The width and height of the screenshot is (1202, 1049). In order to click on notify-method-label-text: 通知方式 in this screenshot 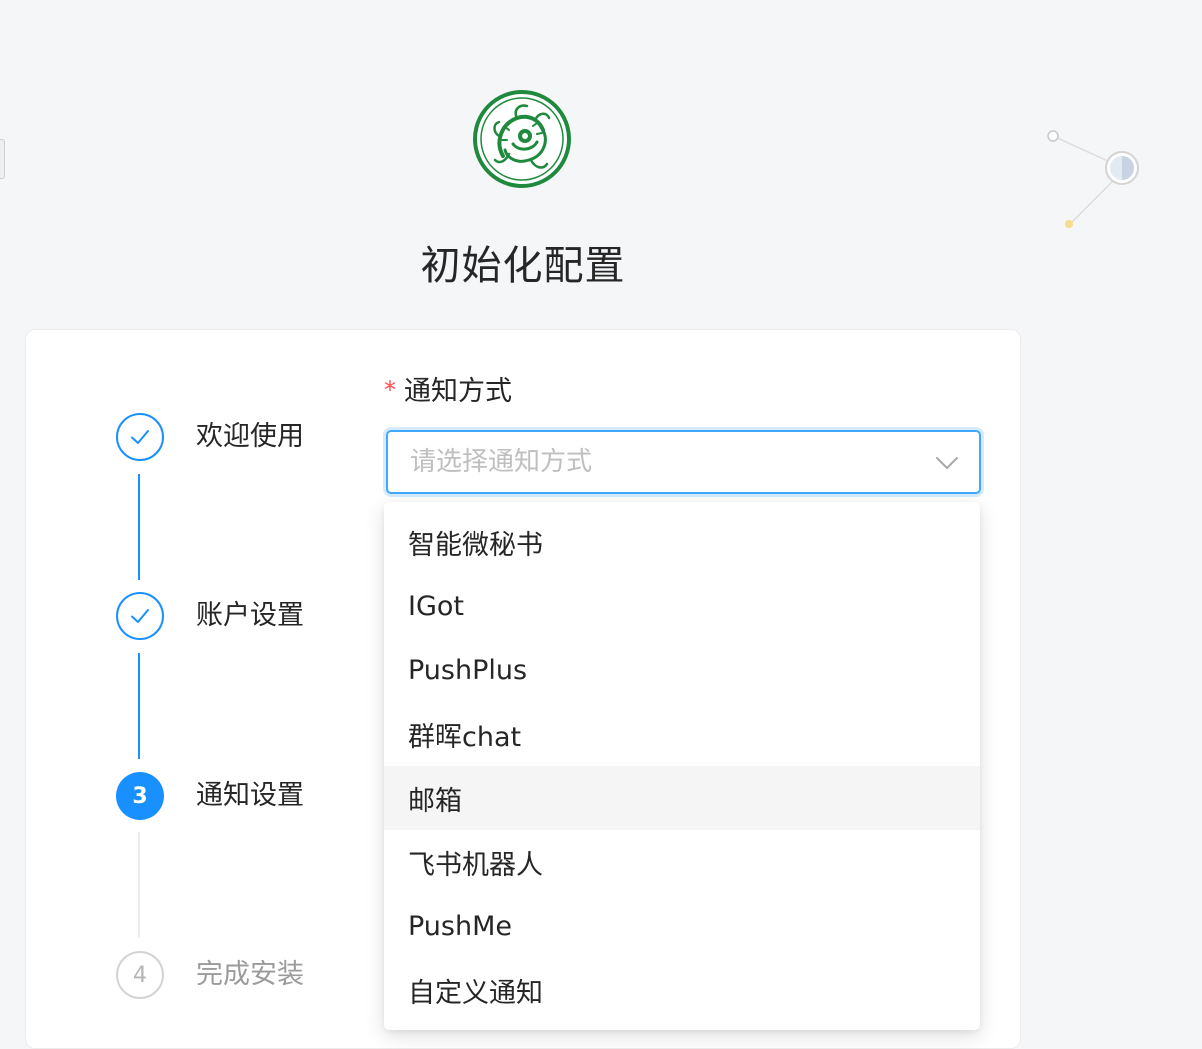, I will do `click(458, 391)`.